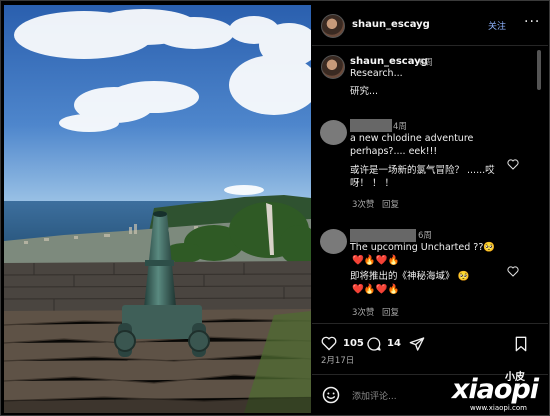  I want to click on author-username: shaun_escayg, so click(391, 24).